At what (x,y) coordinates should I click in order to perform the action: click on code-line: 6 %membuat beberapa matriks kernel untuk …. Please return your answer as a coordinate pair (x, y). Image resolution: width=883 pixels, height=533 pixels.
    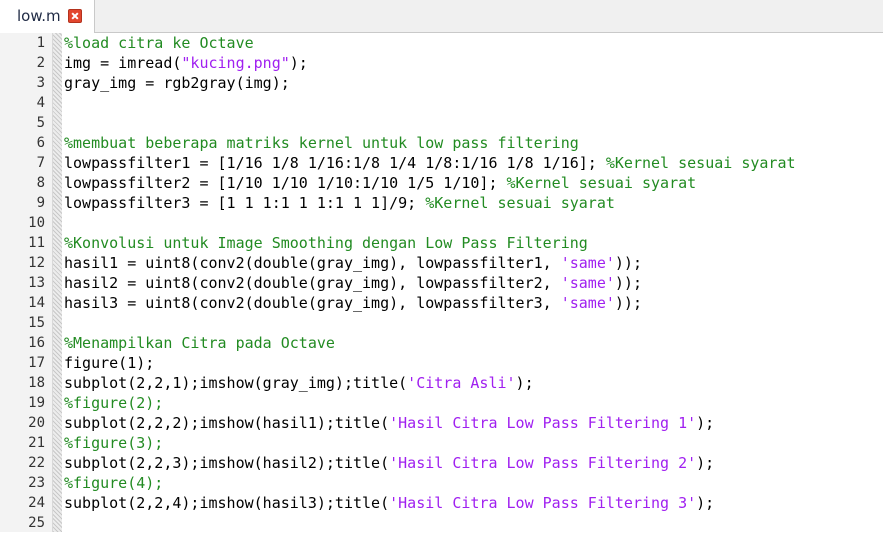
    Looking at the image, I should click on (441, 143).